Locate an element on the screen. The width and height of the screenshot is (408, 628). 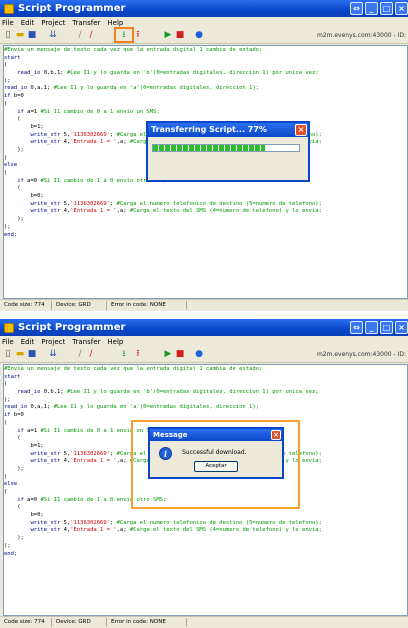
code-token: 0,a,1; is located at coordinates (40, 88).